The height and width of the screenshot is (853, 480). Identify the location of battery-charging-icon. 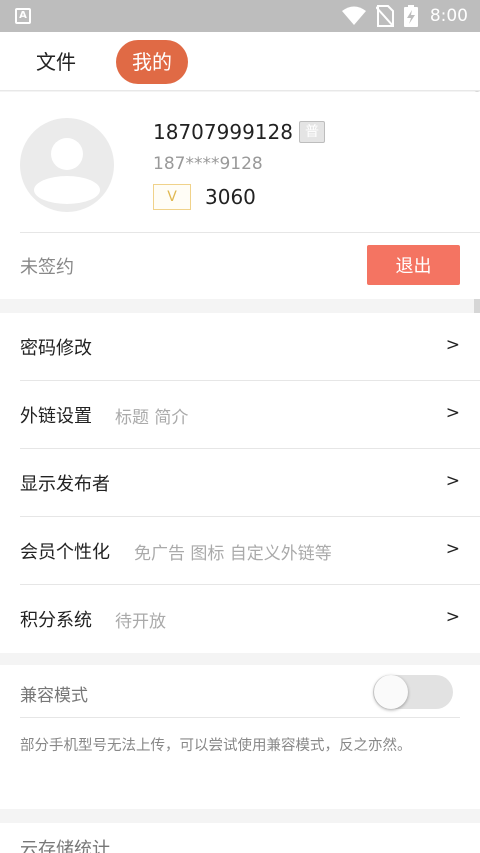
(410, 16).